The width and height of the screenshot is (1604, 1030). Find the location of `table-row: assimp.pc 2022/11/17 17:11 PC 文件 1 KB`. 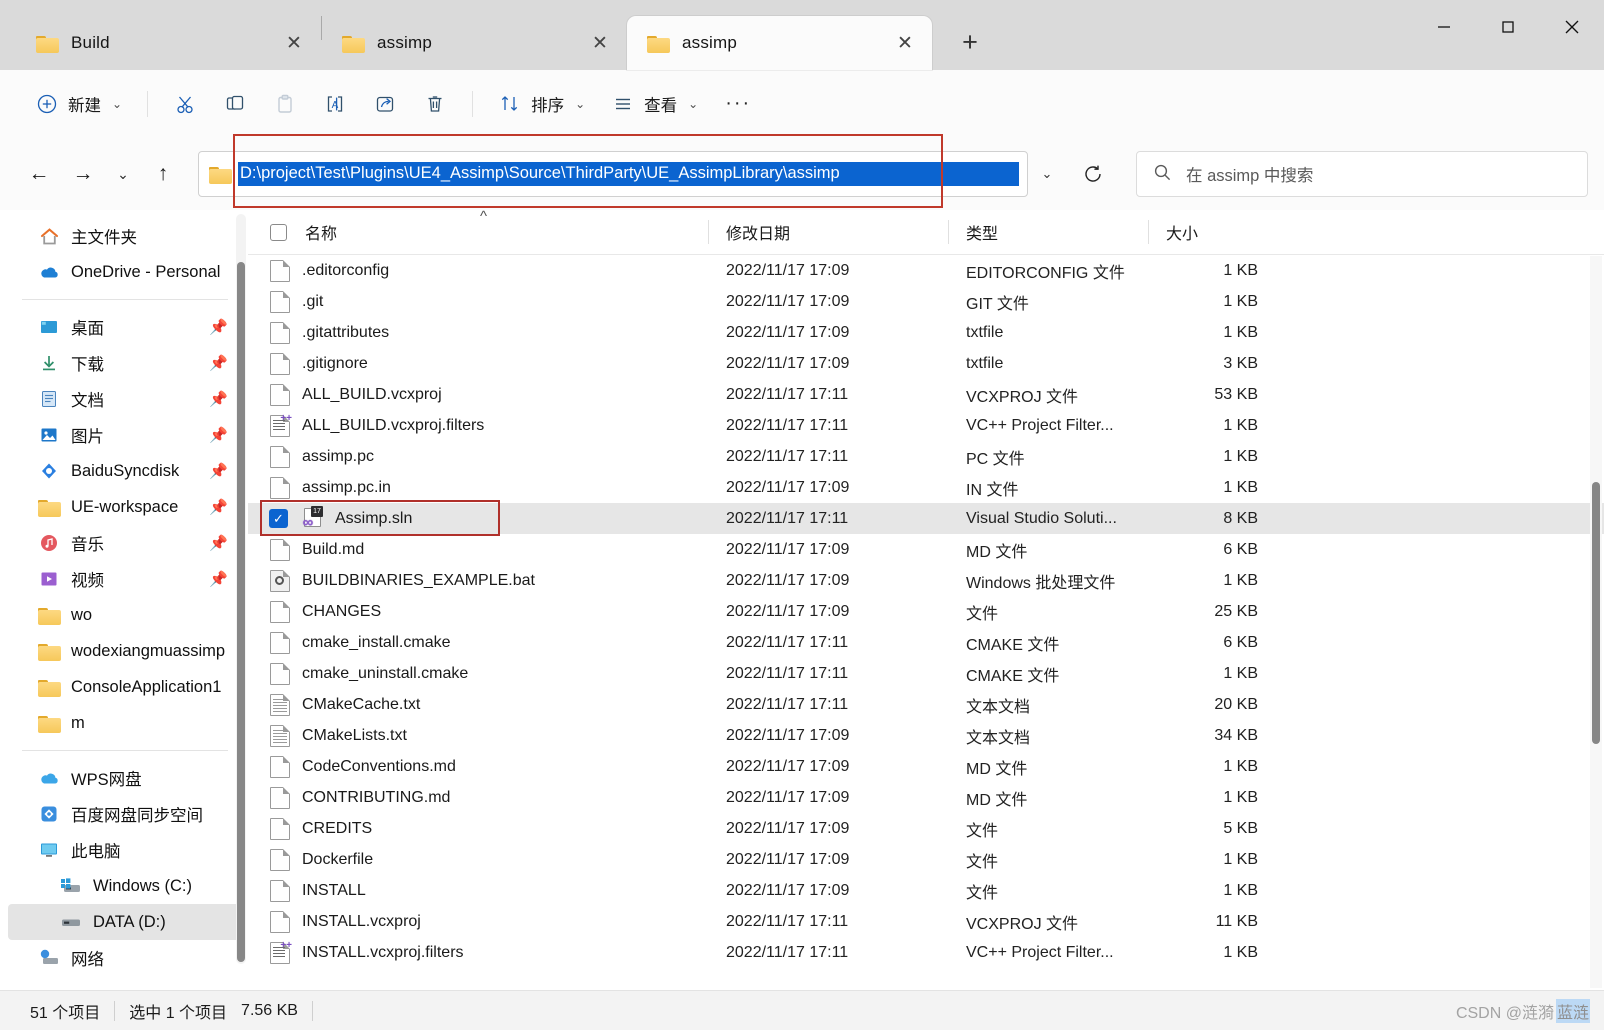

table-row: assimp.pc 2022/11/17 17:11 PC 文件 1 KB is located at coordinates (926, 456).